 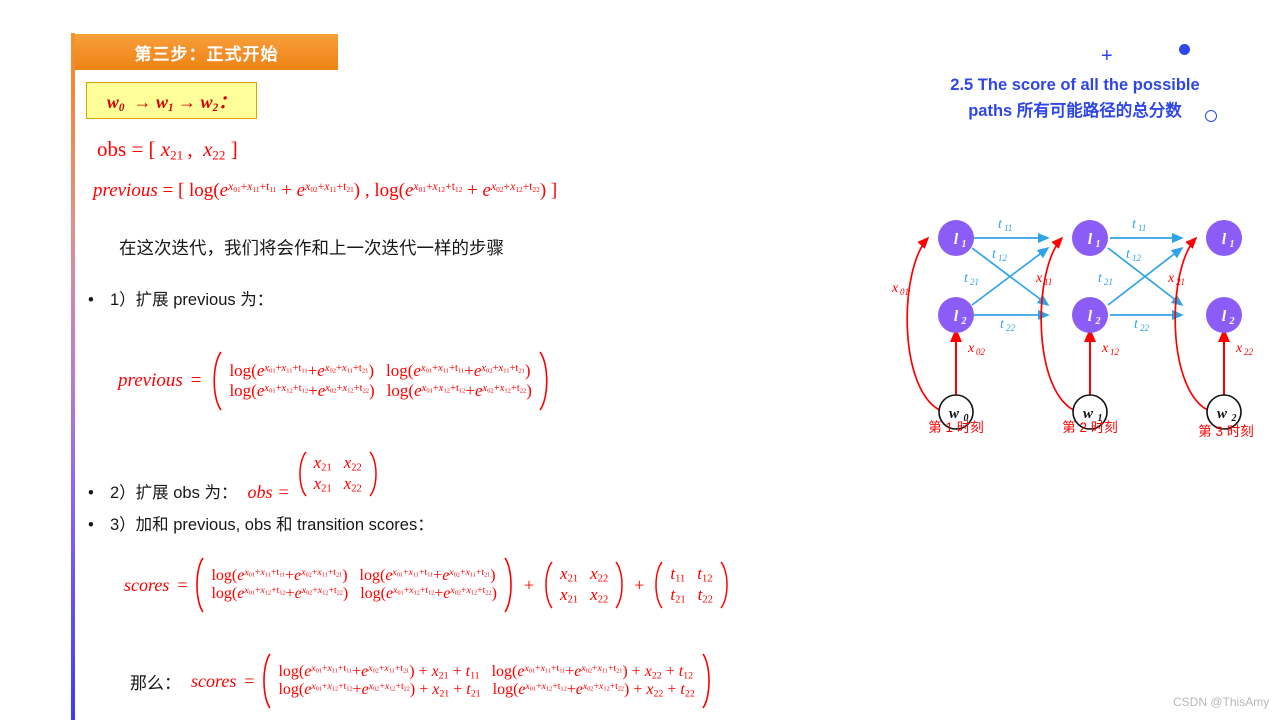 I want to click on emission-arrows-lower, so click(x=1090, y=363).